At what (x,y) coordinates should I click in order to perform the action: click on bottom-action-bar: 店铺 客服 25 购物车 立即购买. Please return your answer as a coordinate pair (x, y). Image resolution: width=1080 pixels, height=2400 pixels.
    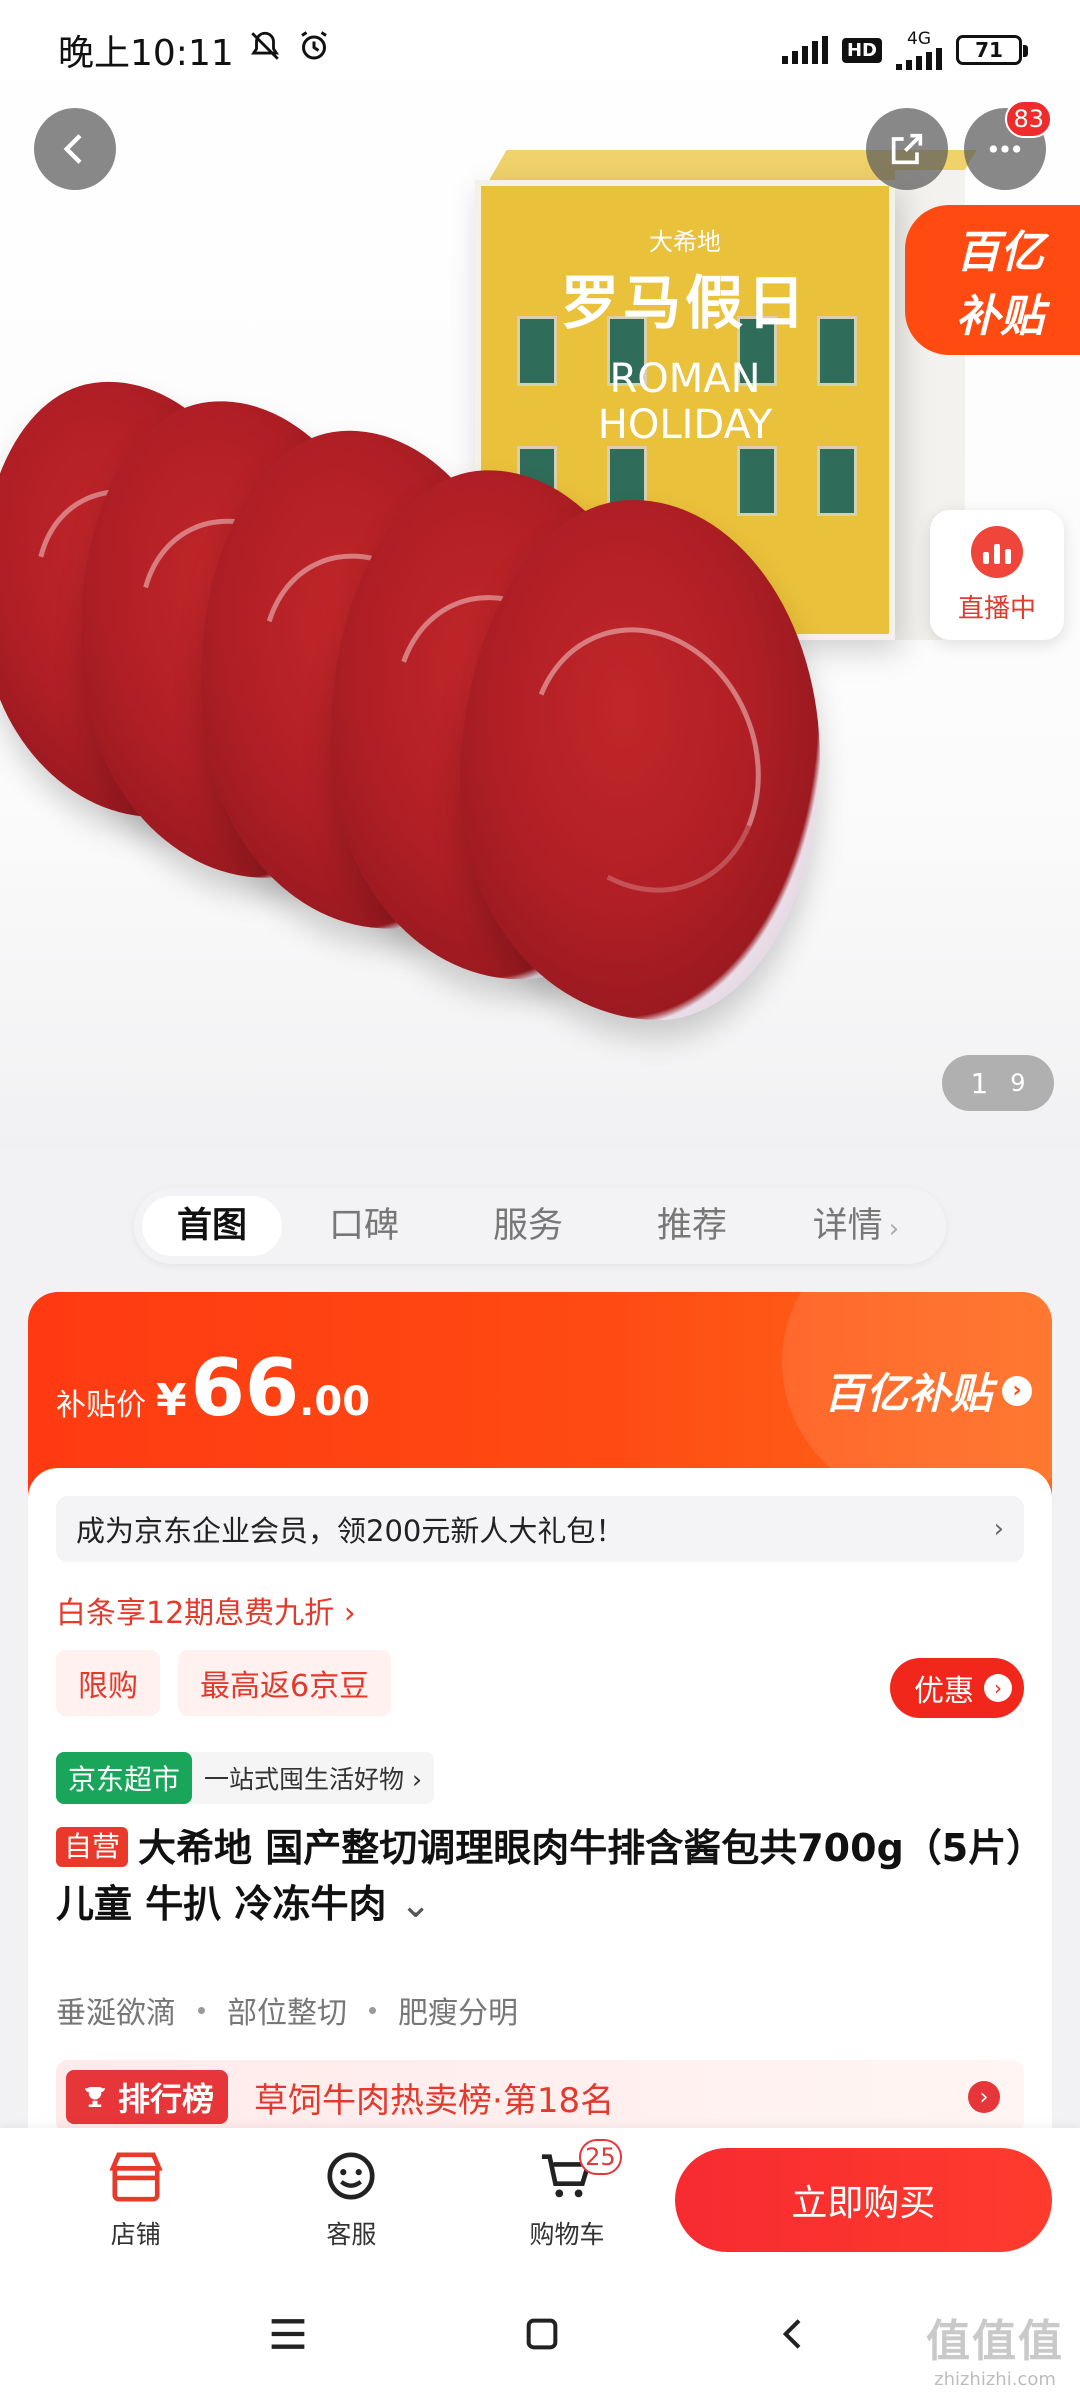
    Looking at the image, I should click on (540, 2200).